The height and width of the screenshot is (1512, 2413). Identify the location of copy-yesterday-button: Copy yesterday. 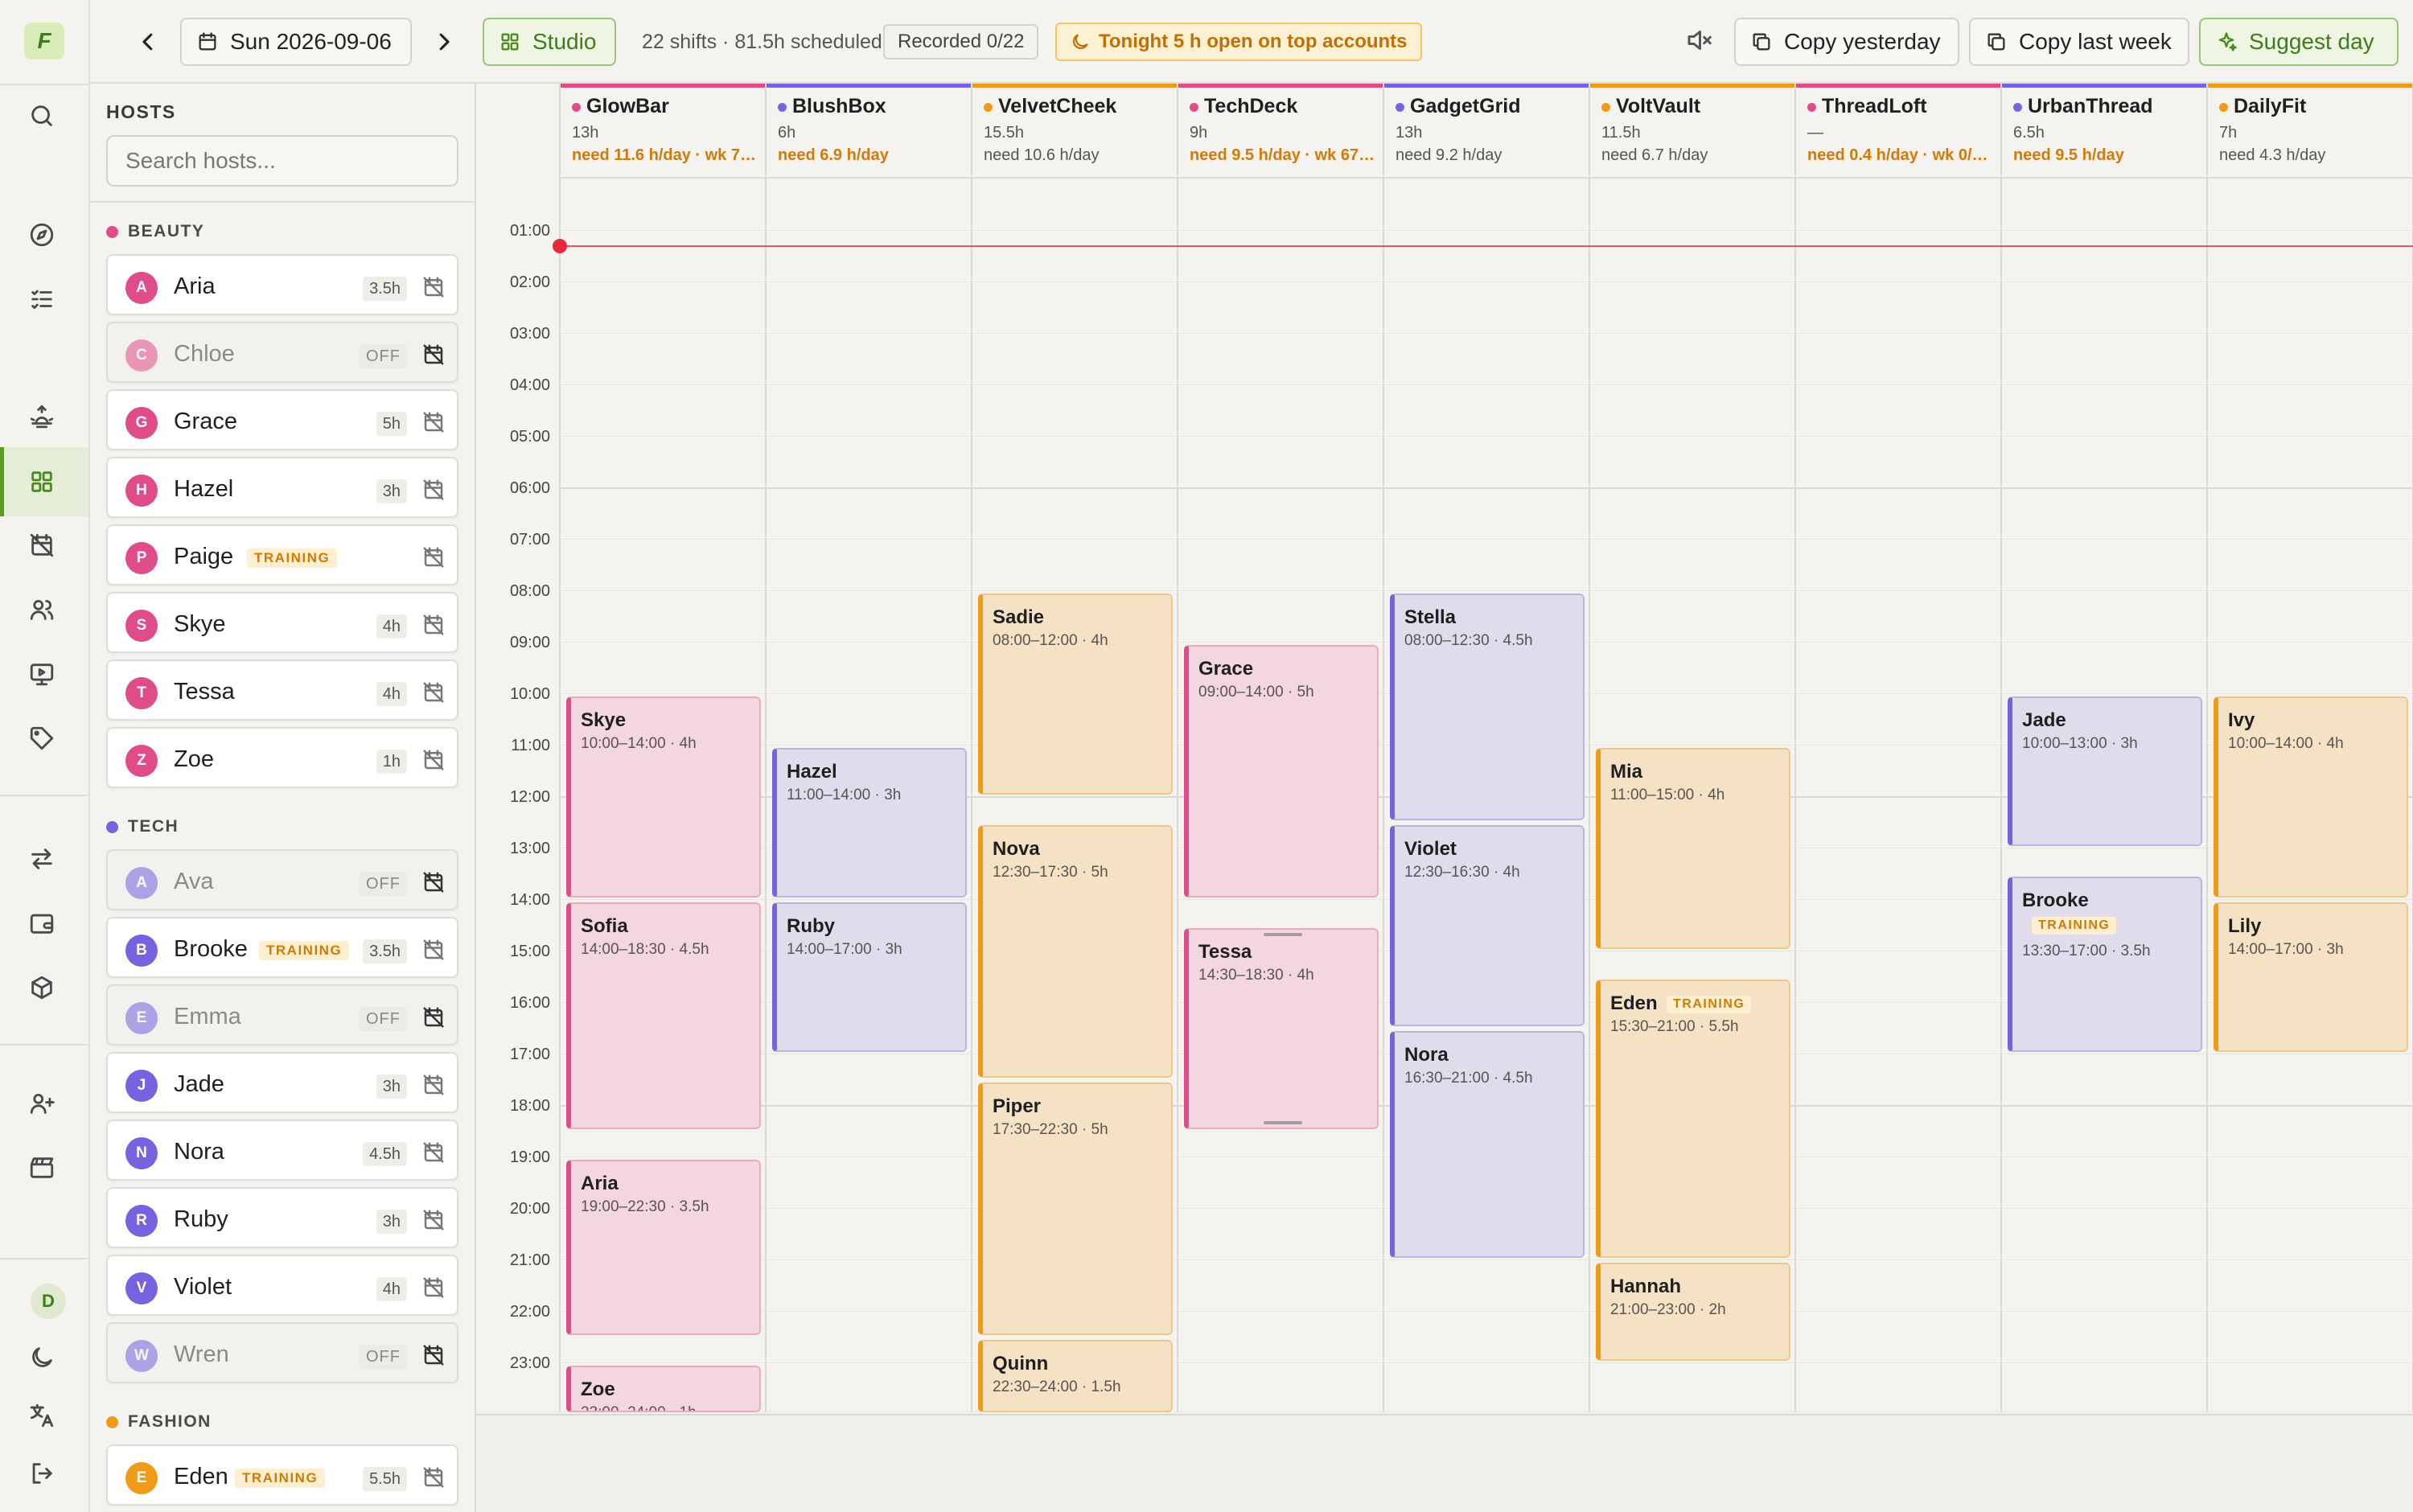
(1847, 42).